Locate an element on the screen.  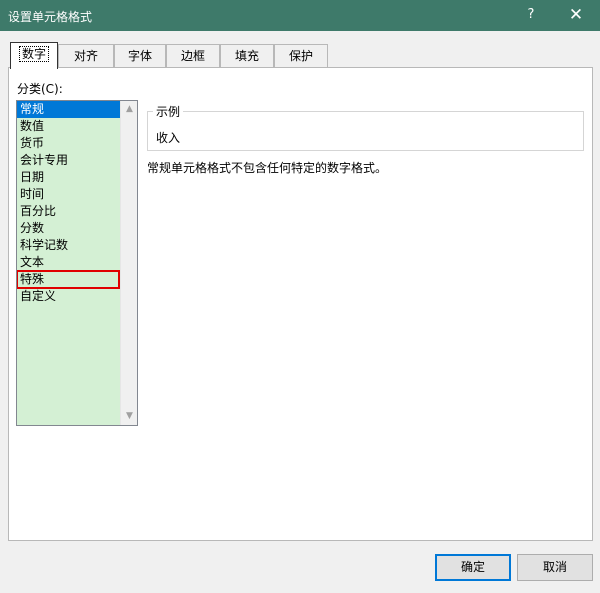
list-item-date: 日期 is located at coordinates (69, 177).